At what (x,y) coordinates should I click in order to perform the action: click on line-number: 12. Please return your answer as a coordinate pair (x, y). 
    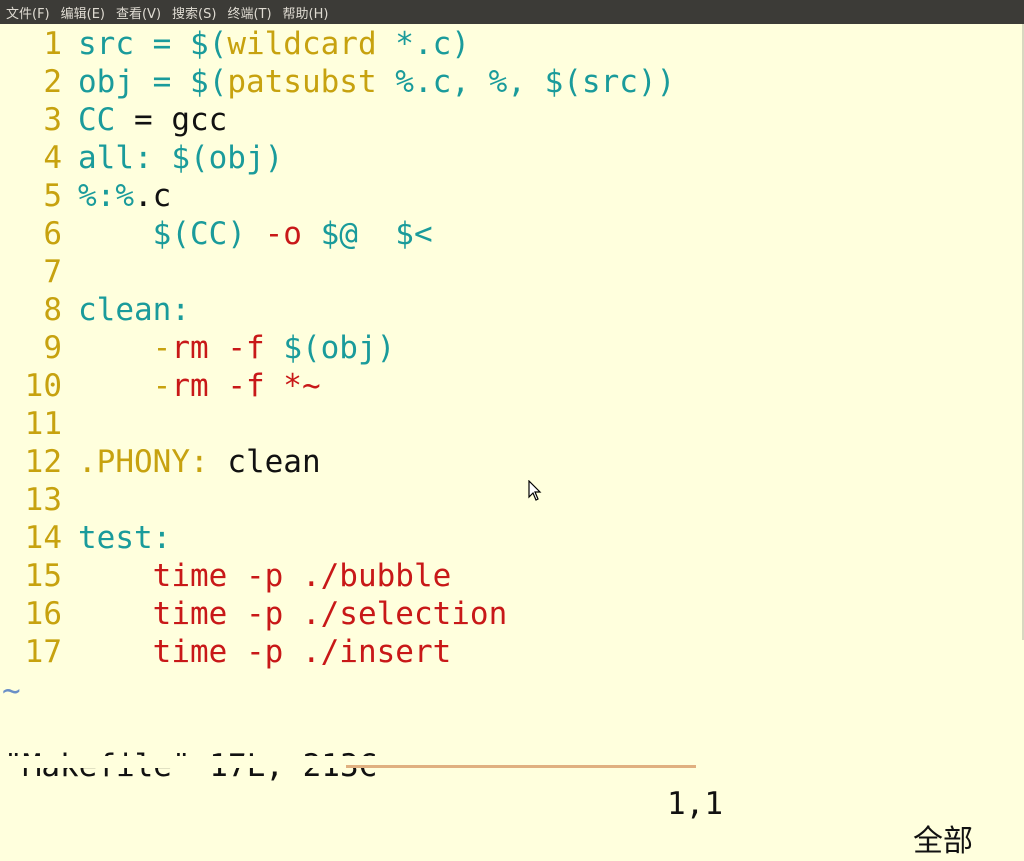
    Looking at the image, I should click on (43, 462).